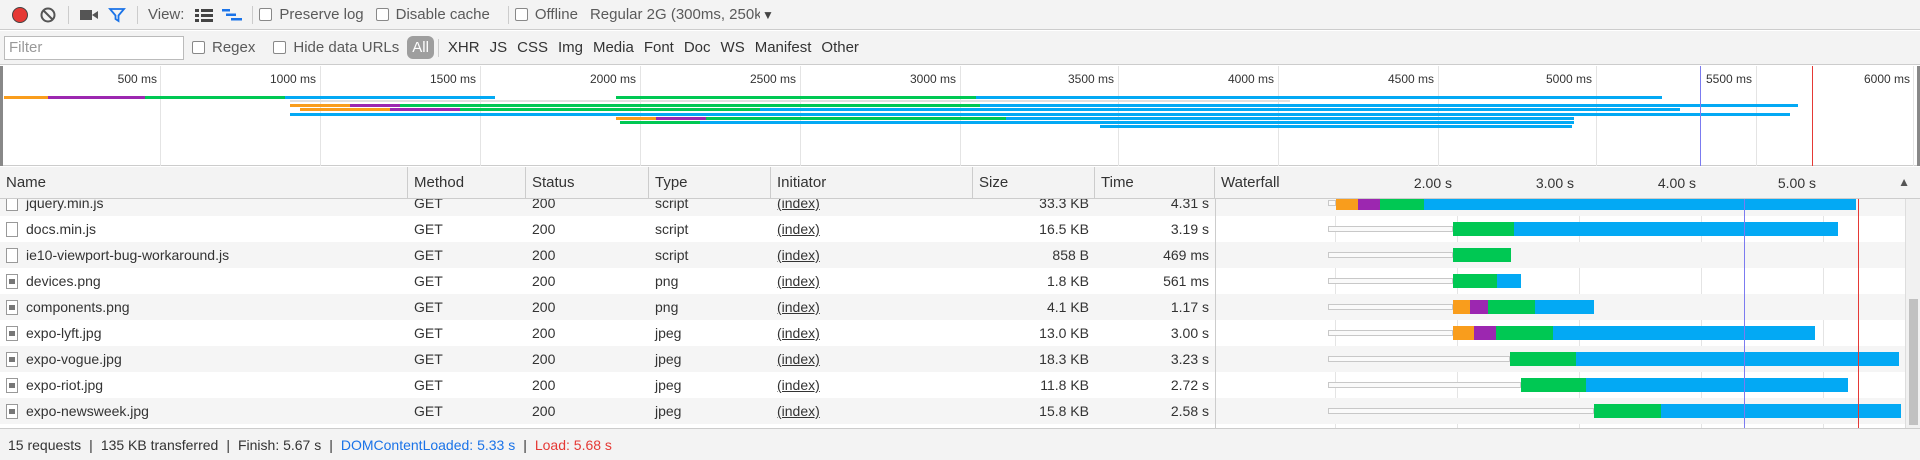 The width and height of the screenshot is (1920, 460). I want to click on type-filter-font: Font, so click(659, 47).